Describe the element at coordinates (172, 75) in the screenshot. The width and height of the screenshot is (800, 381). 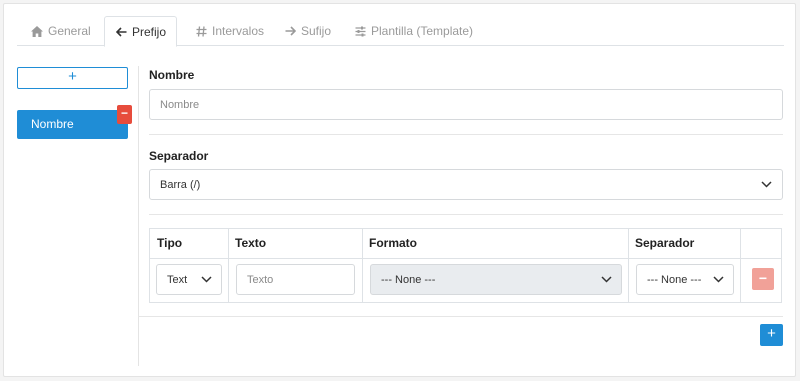
I see `nombre-label: Nombre` at that location.